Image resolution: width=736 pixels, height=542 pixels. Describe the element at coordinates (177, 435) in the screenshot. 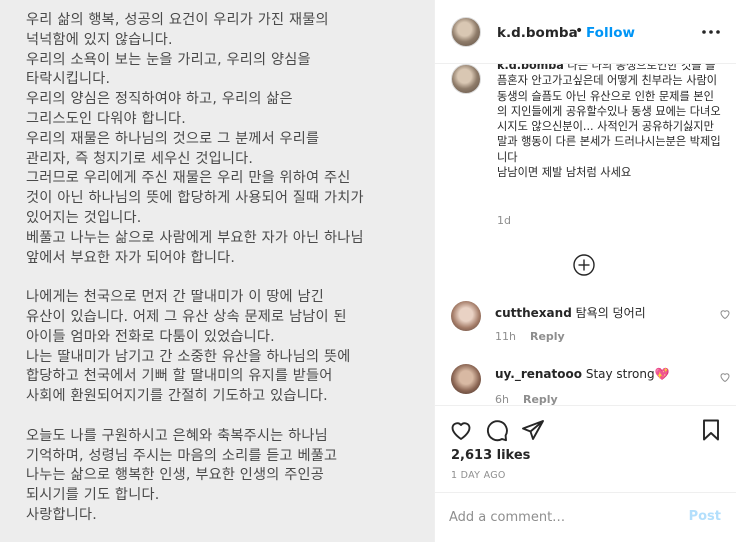

I see `post-image-line: 오늘도 나를 구원하시고 은혜와 축복주시는 하나님` at that location.